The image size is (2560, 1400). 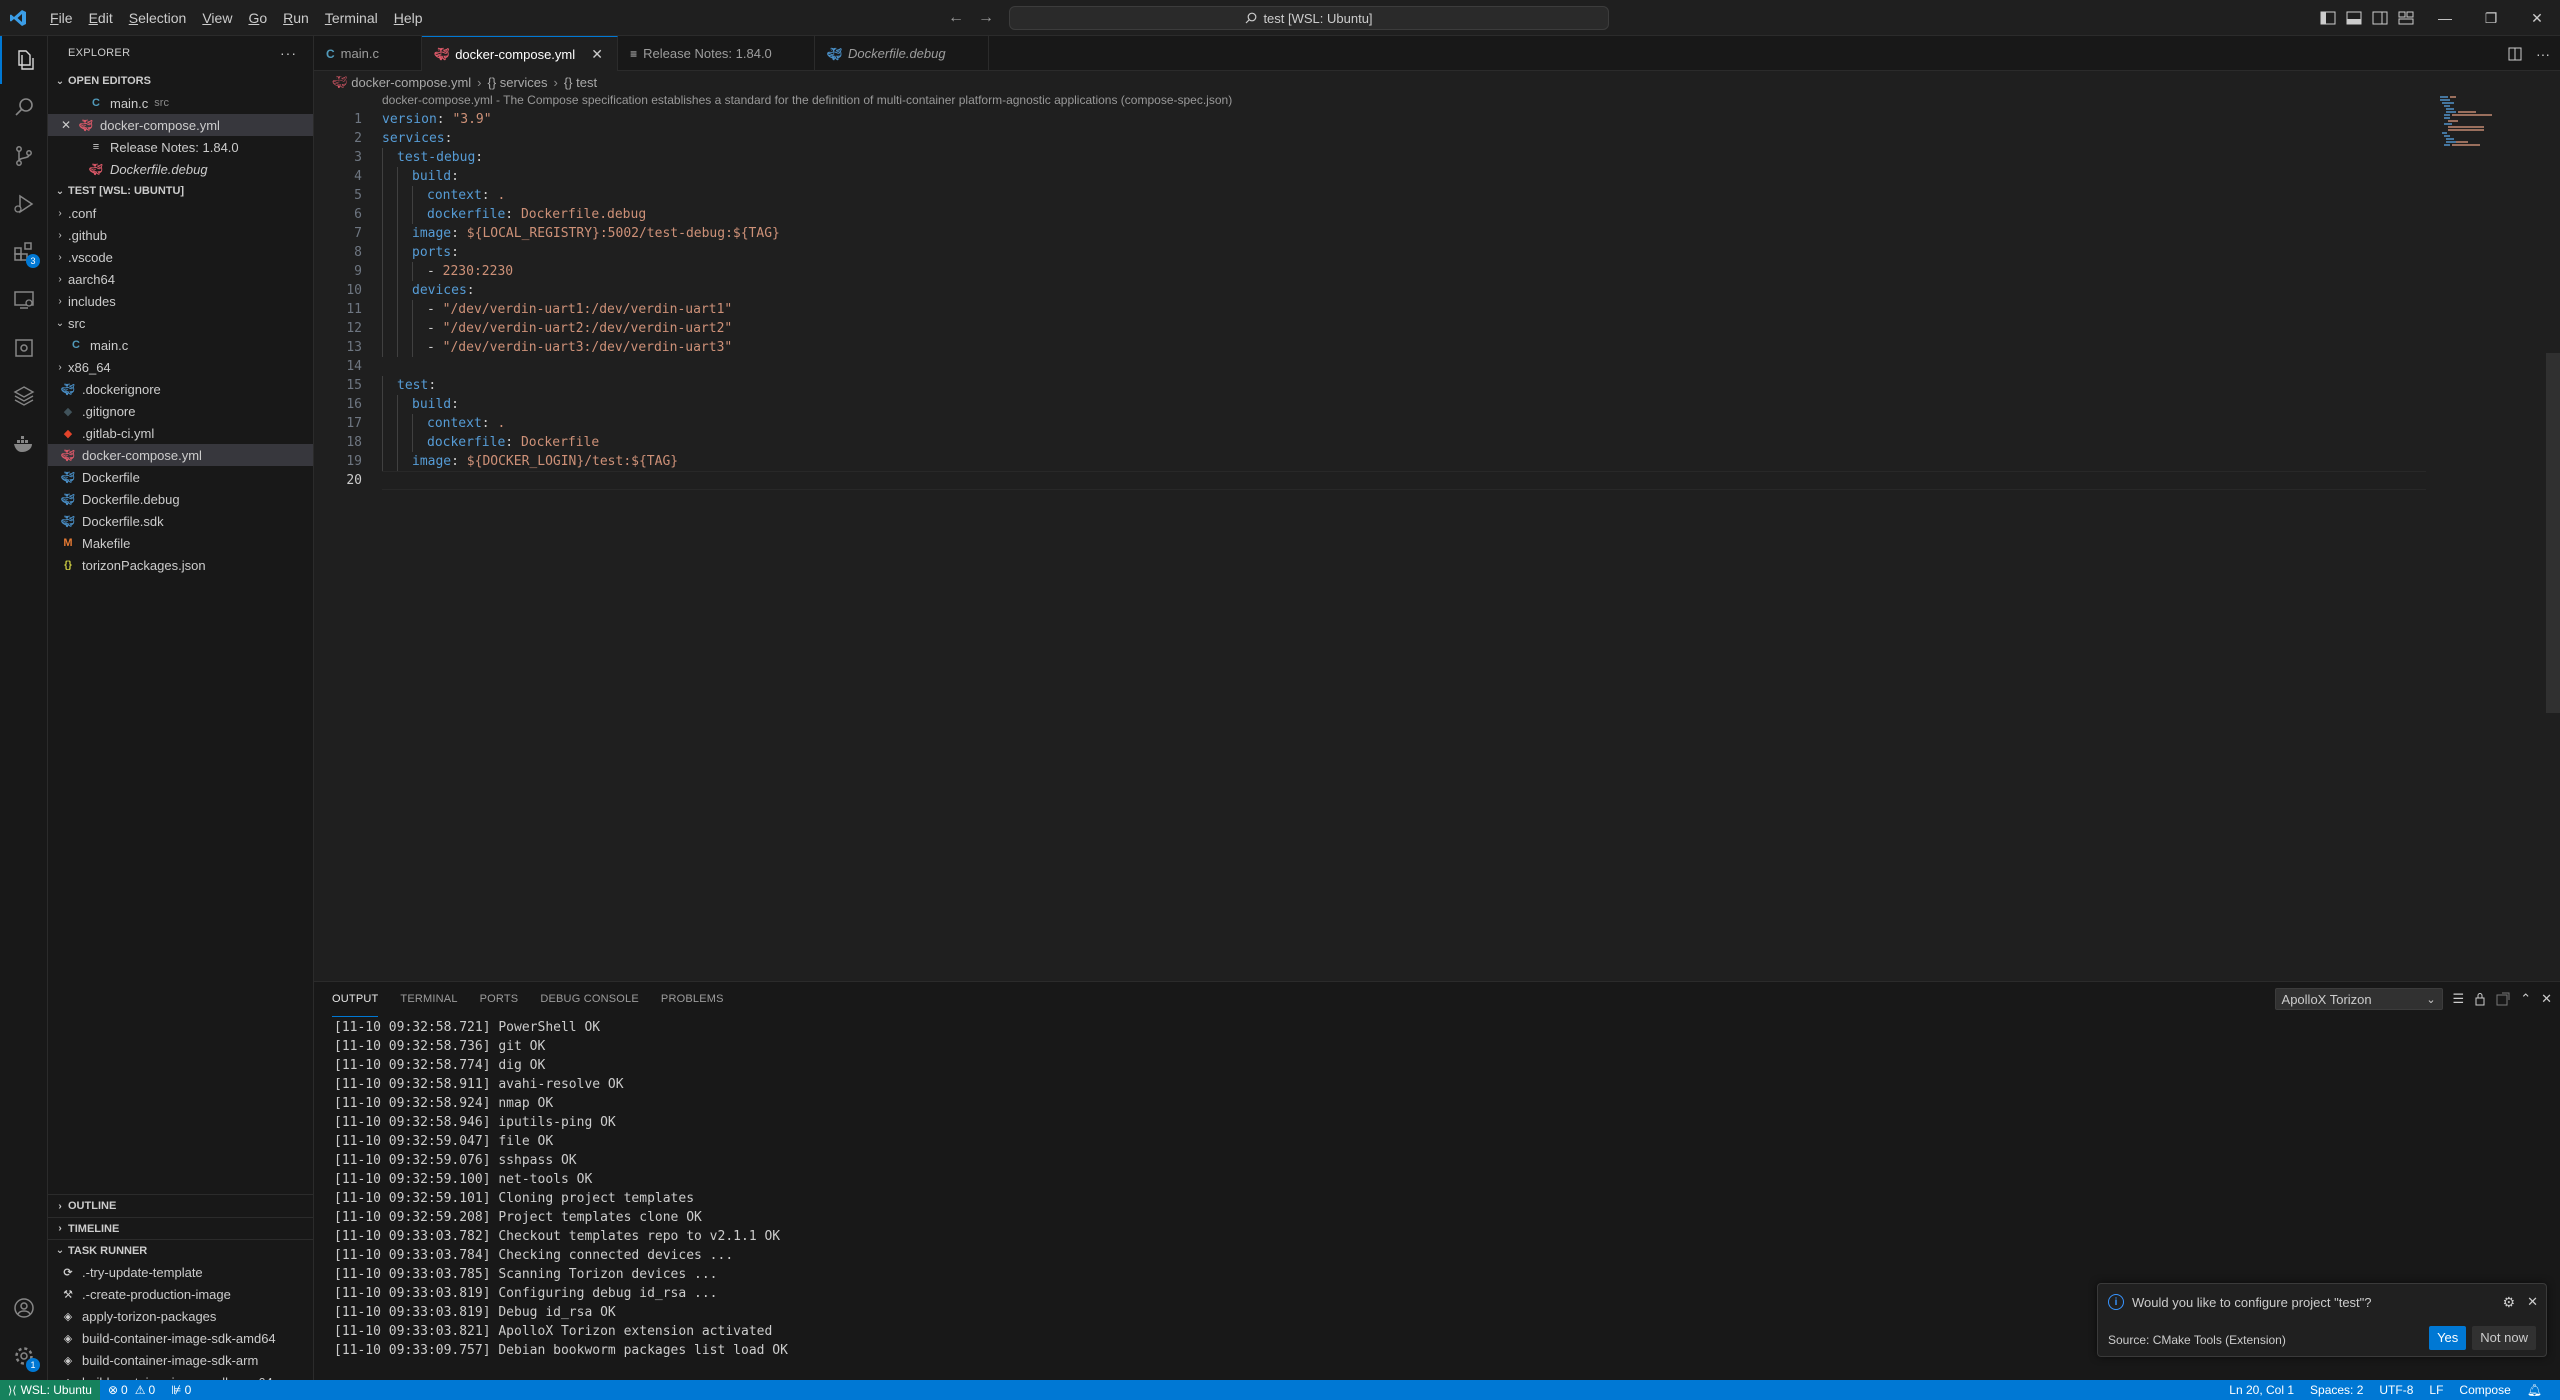 I want to click on menu-item: Run, so click(x=296, y=18).